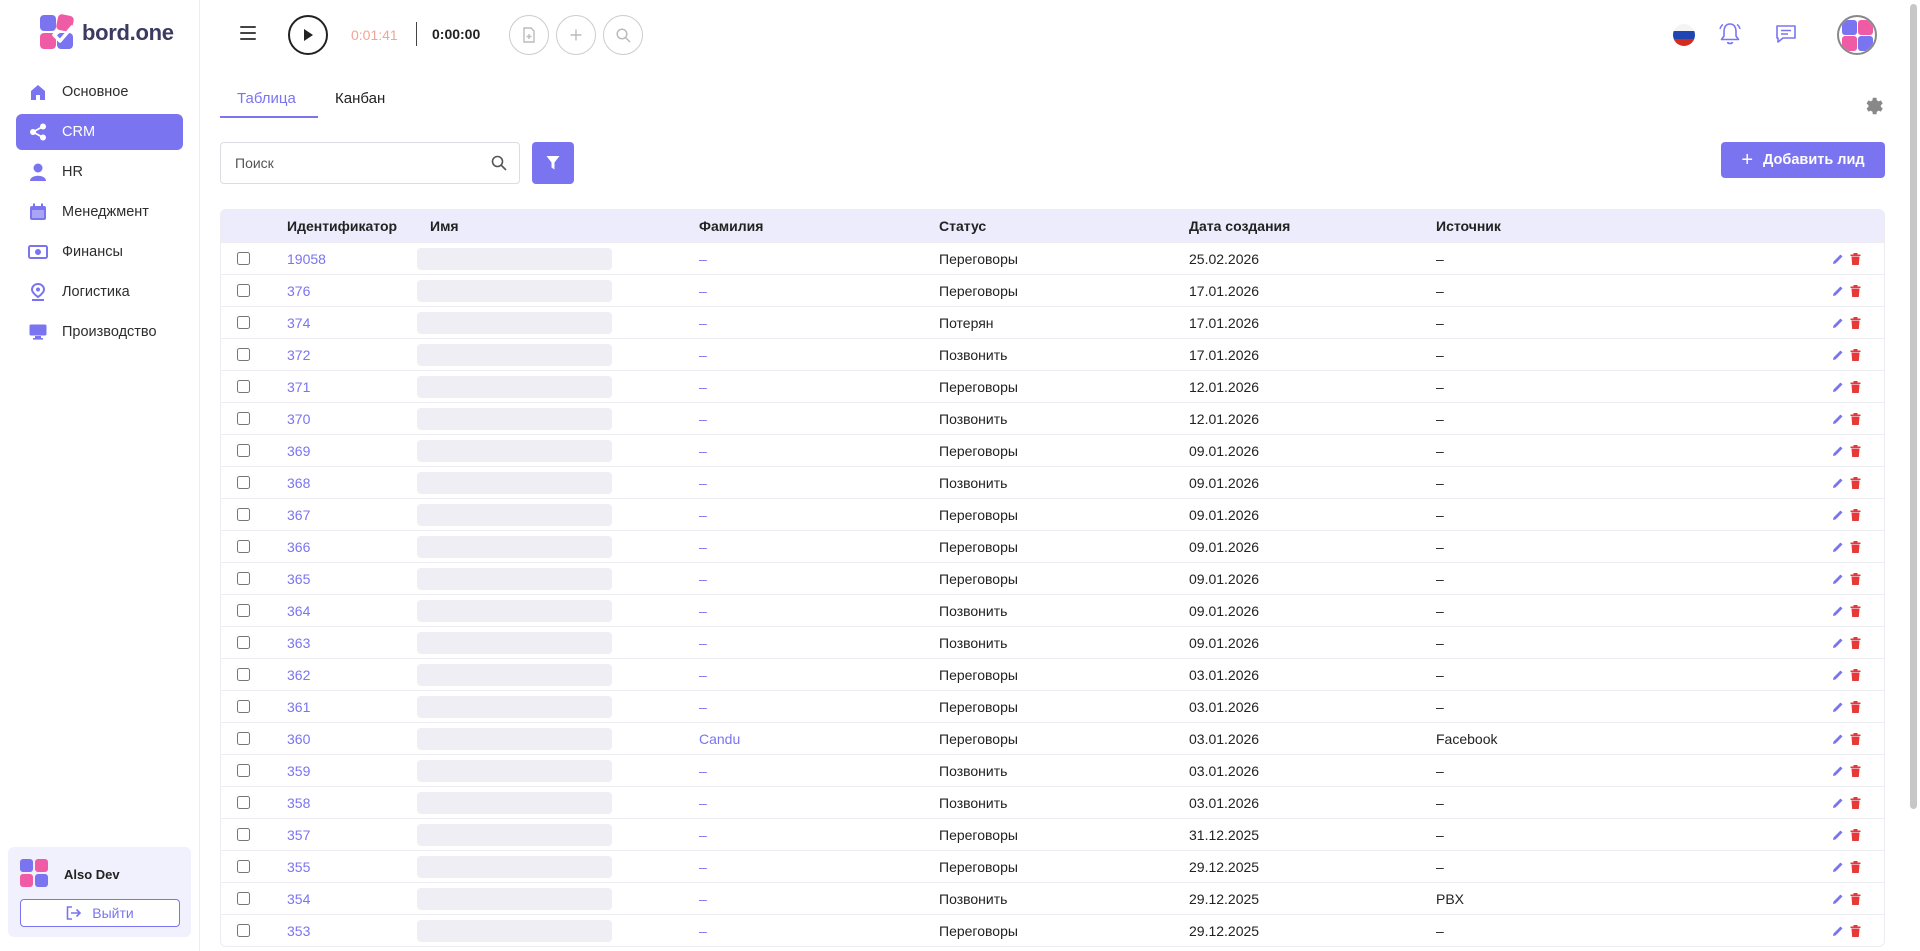 The width and height of the screenshot is (1920, 951). What do you see at coordinates (266, 98) in the screenshot?
I see `tab-table: Таблица` at bounding box center [266, 98].